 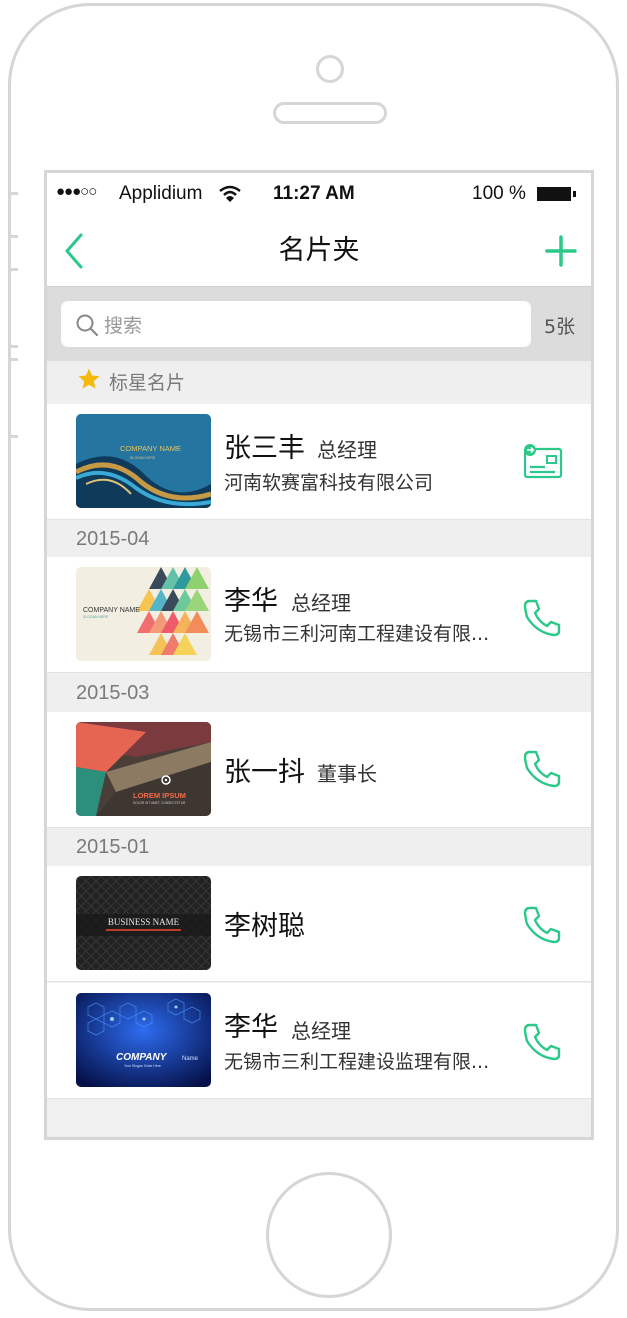 I want to click on section-header-date: 2015-04, so click(x=319, y=539).